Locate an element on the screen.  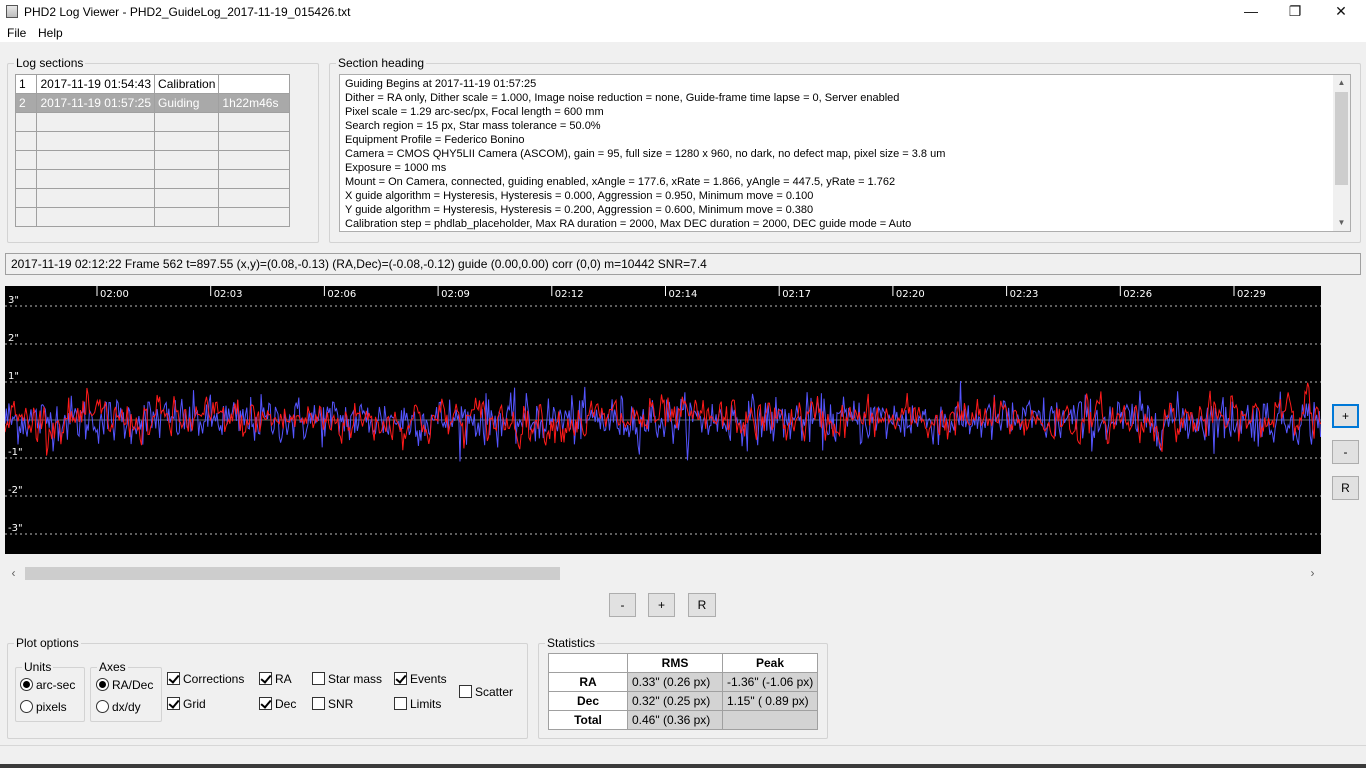
x-tick-label: 02:12 is located at coordinates (569, 294).